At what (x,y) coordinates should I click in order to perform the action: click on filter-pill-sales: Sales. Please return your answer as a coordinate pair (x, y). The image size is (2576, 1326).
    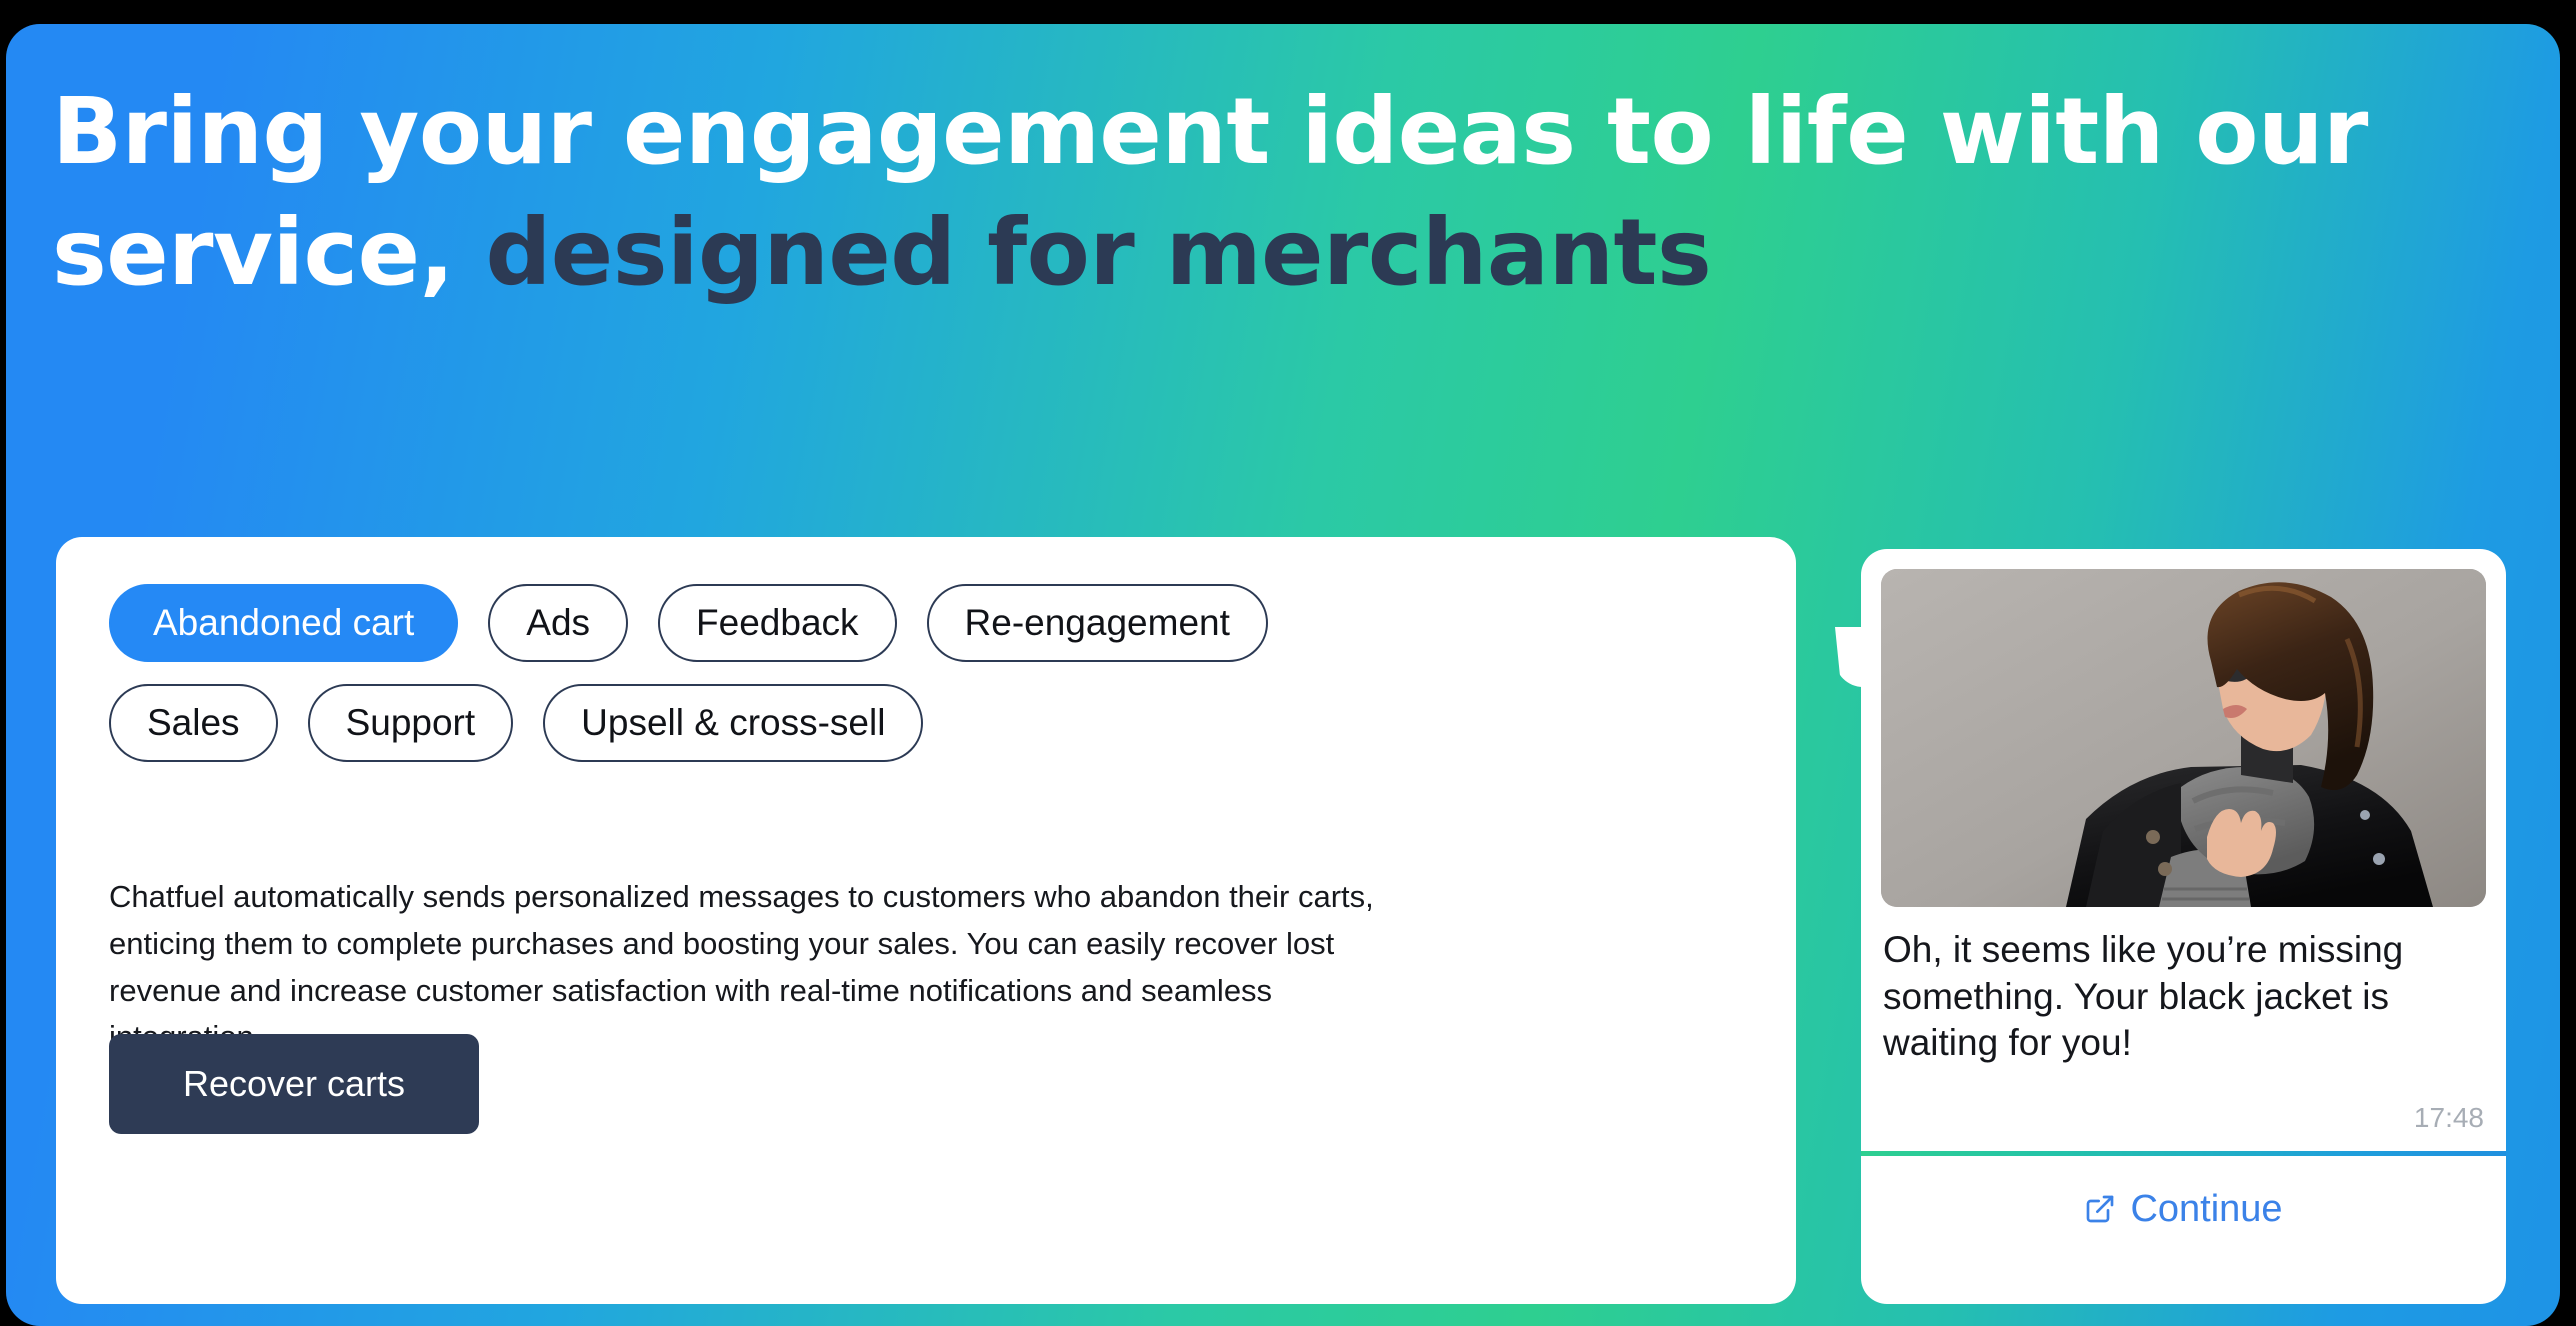
    Looking at the image, I should click on (193, 723).